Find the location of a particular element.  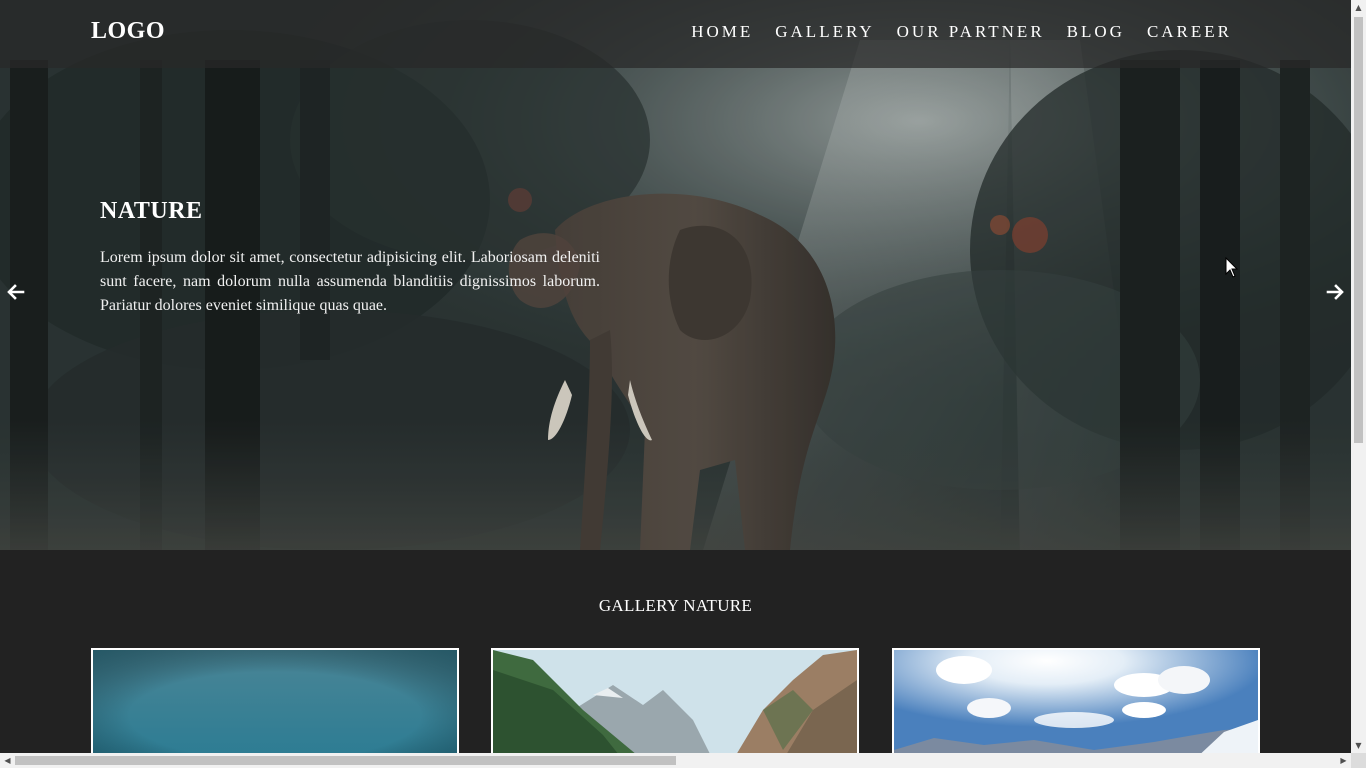

nav-link-career: CAREER is located at coordinates (1189, 32).